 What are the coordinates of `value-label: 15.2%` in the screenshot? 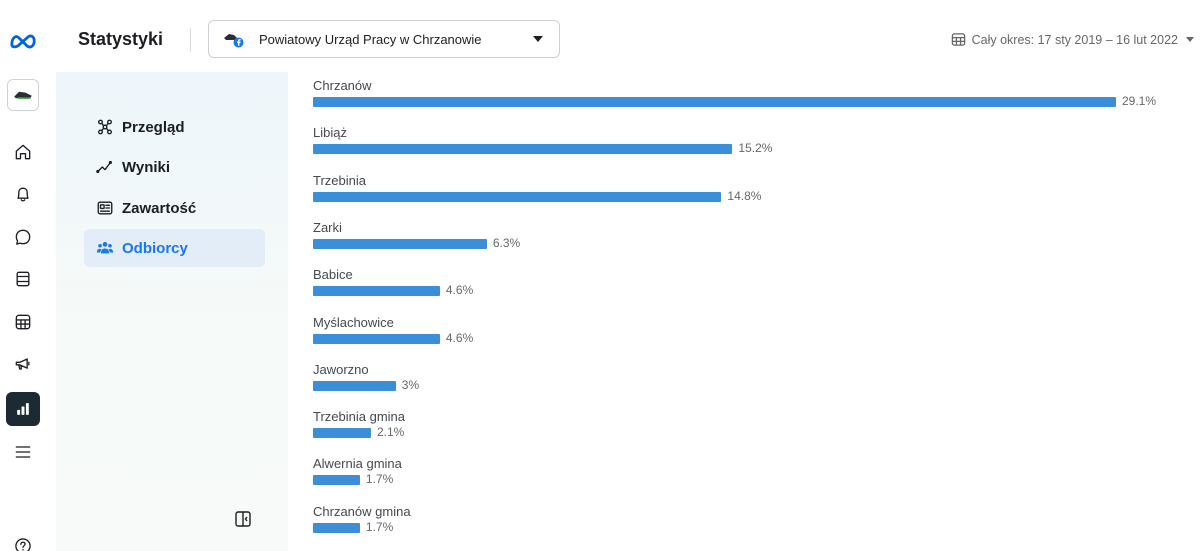 It's located at (755, 148).